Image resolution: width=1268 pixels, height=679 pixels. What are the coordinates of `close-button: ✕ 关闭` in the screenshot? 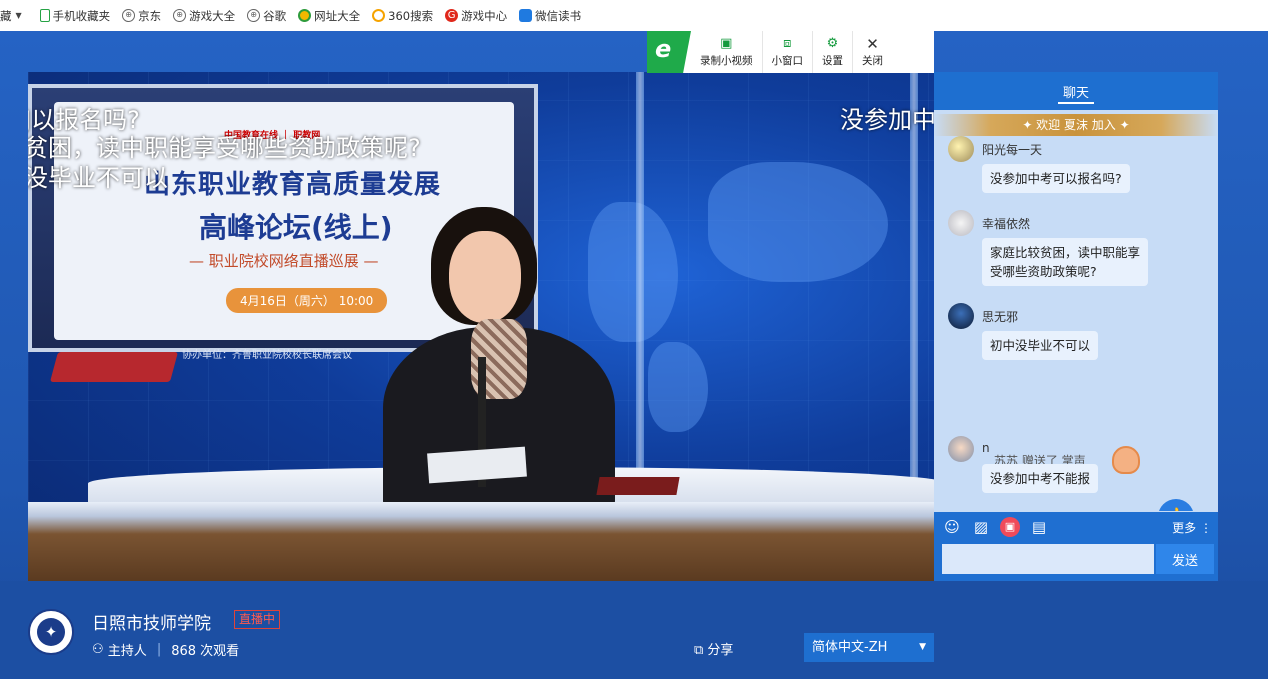 It's located at (872, 52).